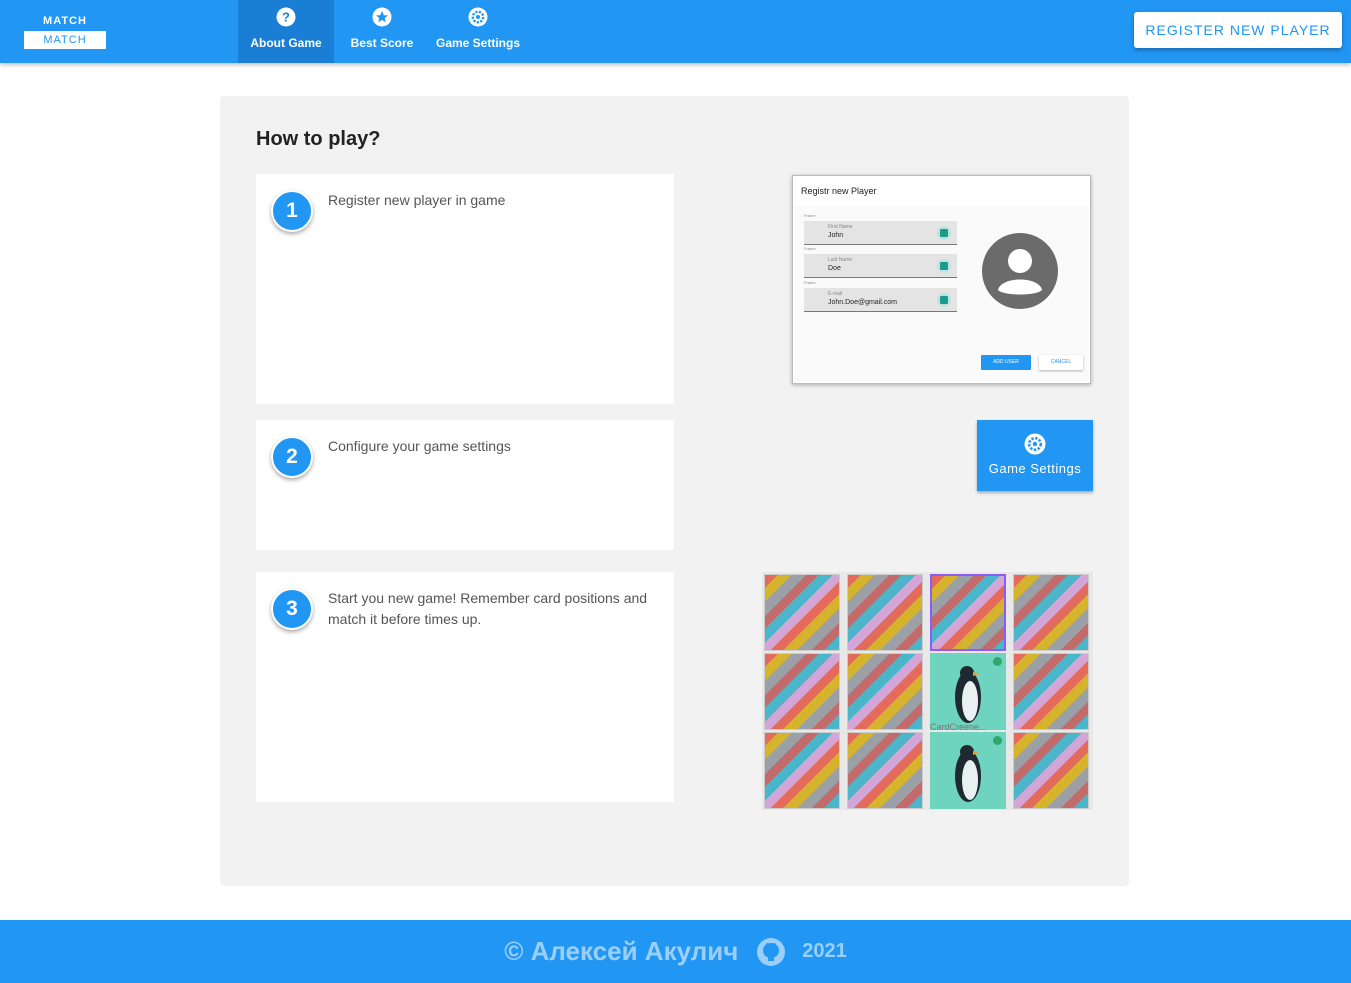  I want to click on nav-about-game-label: About Game, so click(286, 43).